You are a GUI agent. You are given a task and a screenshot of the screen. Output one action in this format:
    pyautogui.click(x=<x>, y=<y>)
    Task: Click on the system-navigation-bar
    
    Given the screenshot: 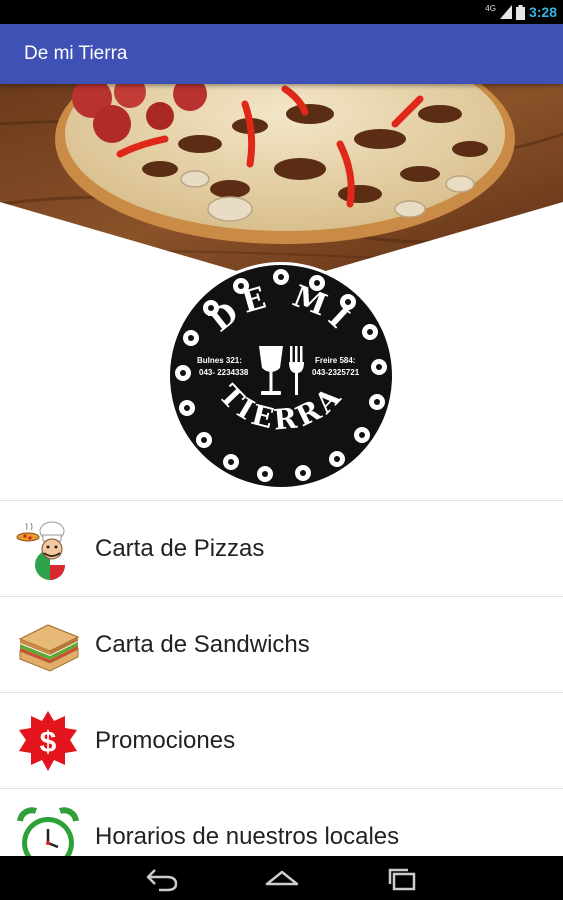 What is the action you would take?
    pyautogui.click(x=281, y=878)
    